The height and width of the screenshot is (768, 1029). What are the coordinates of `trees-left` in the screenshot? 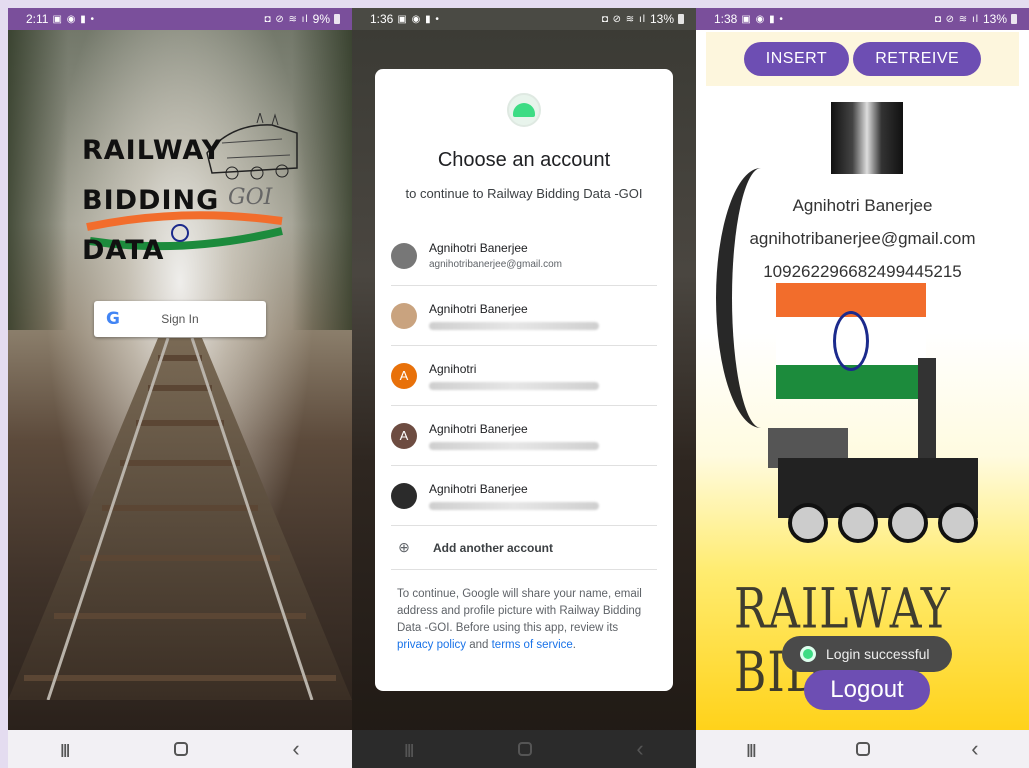 It's located at (38, 180).